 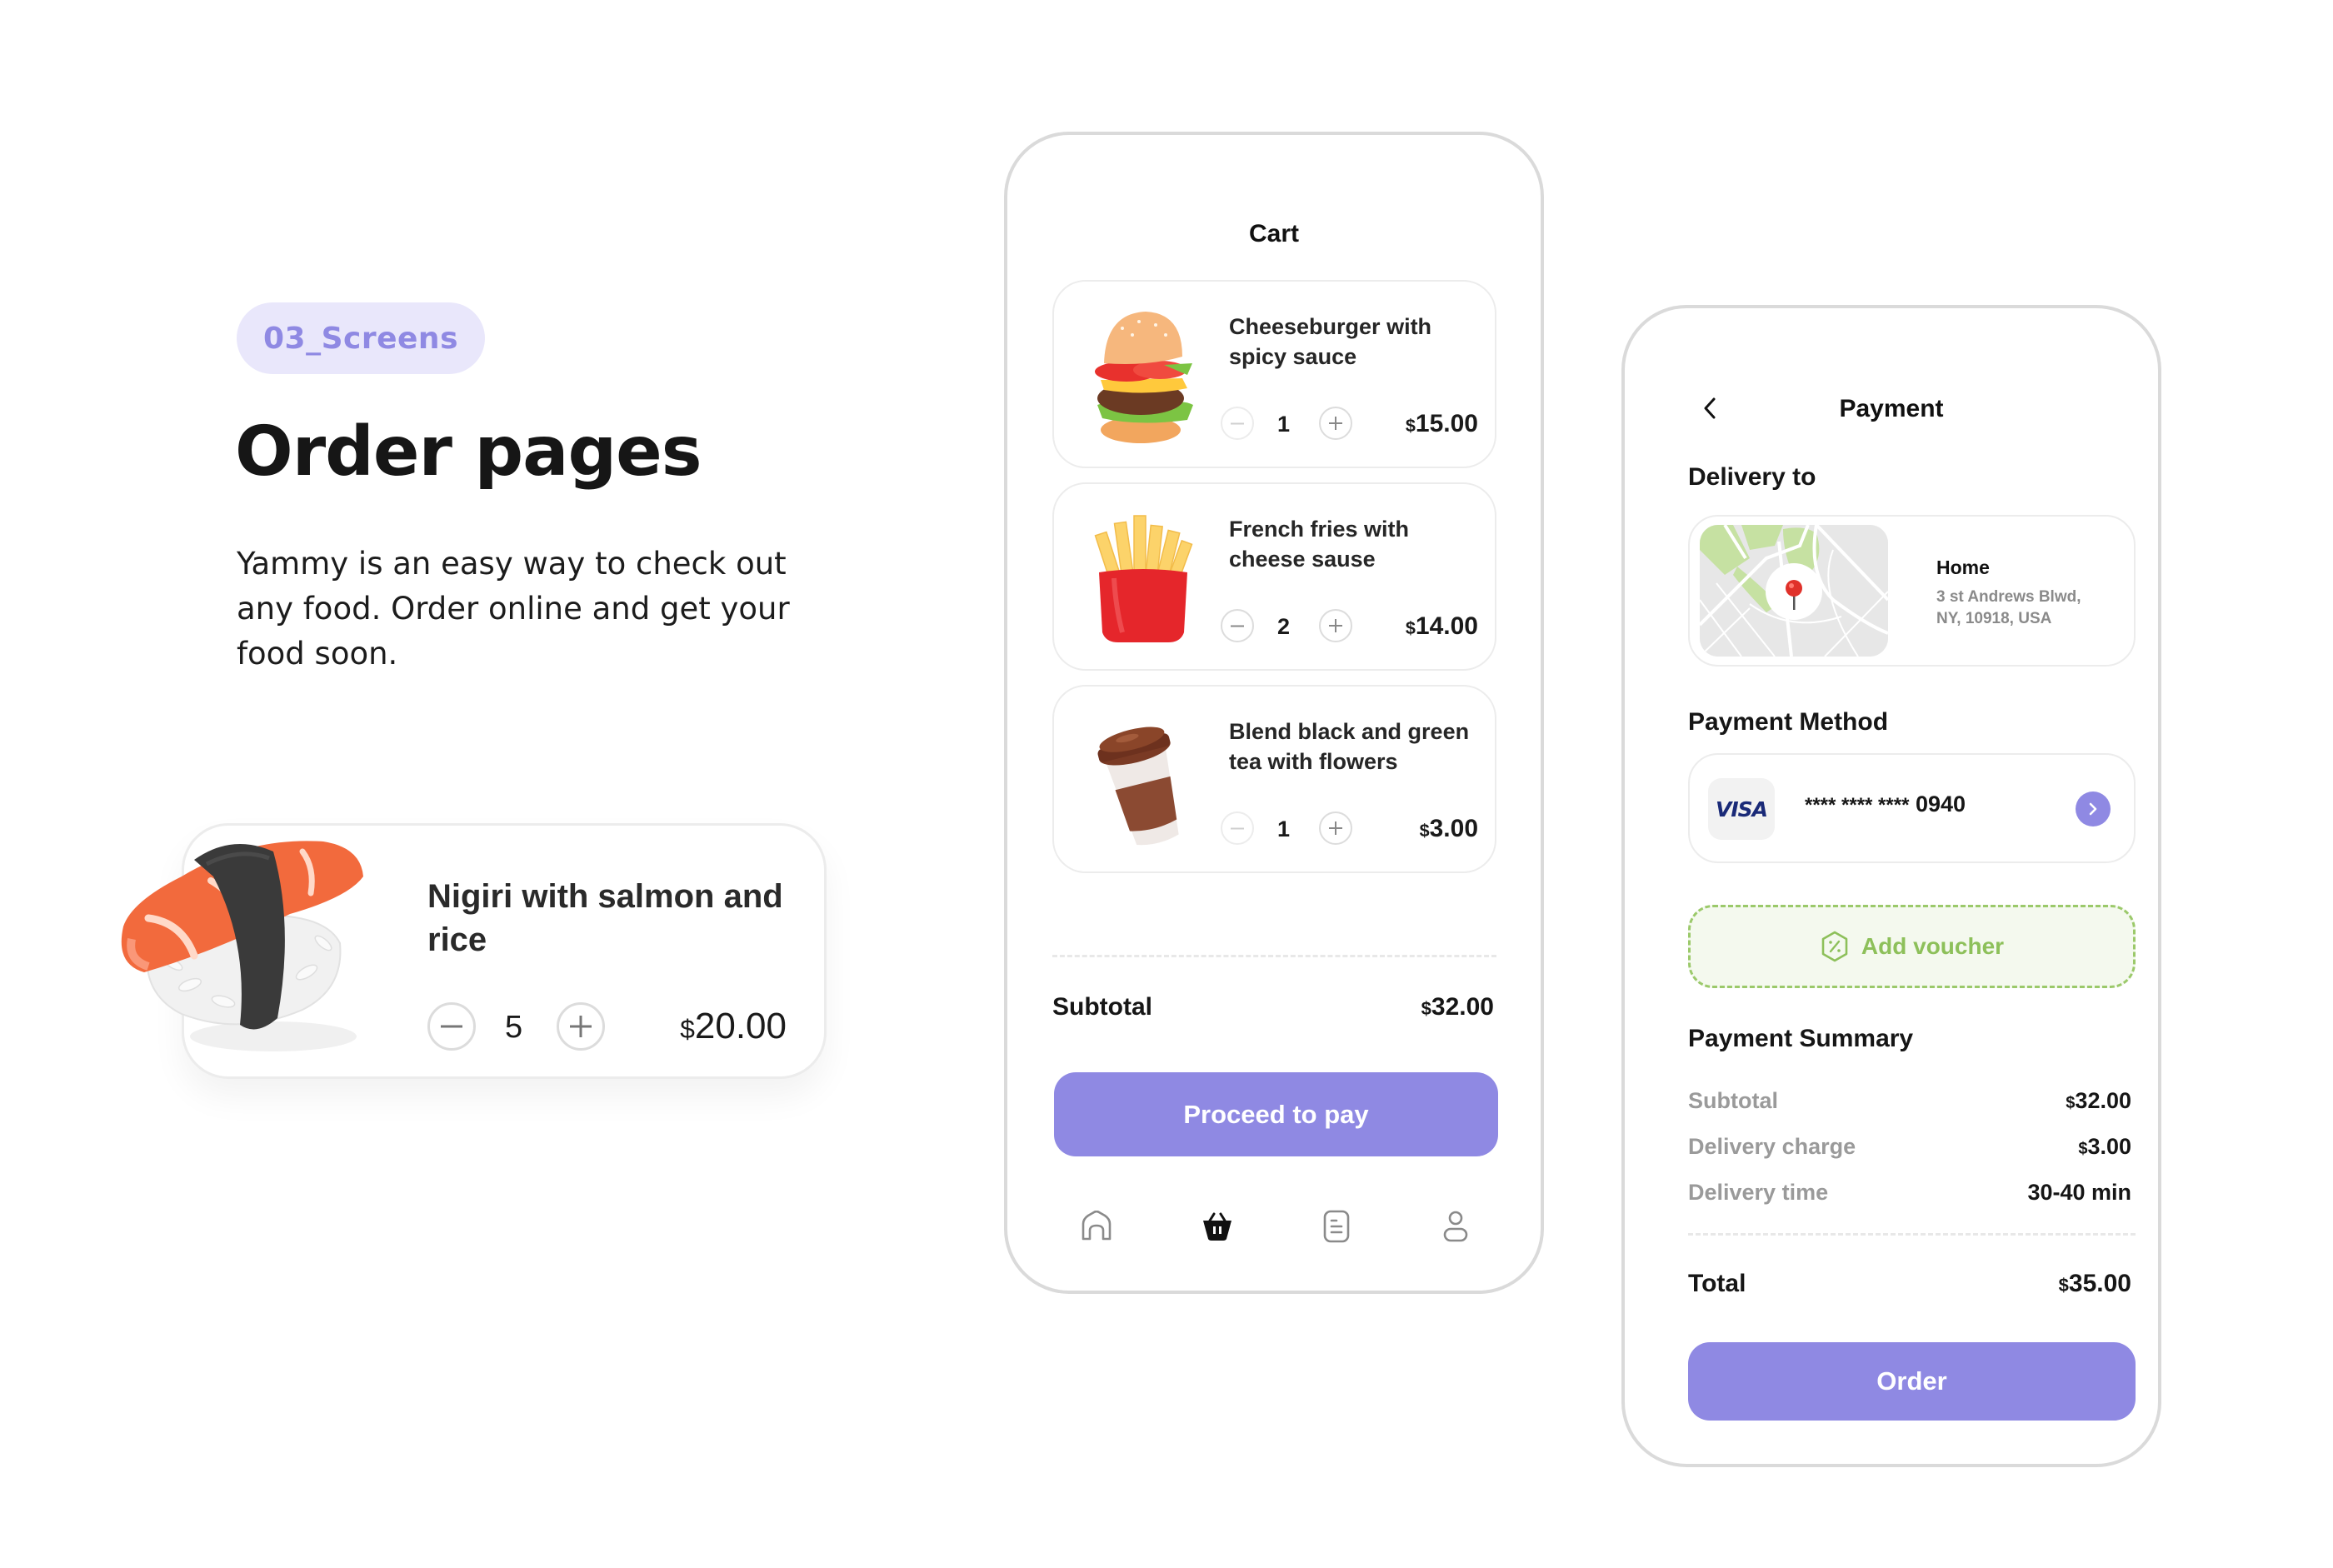 What do you see at coordinates (1912, 1381) in the screenshot?
I see `order-button: Order` at bounding box center [1912, 1381].